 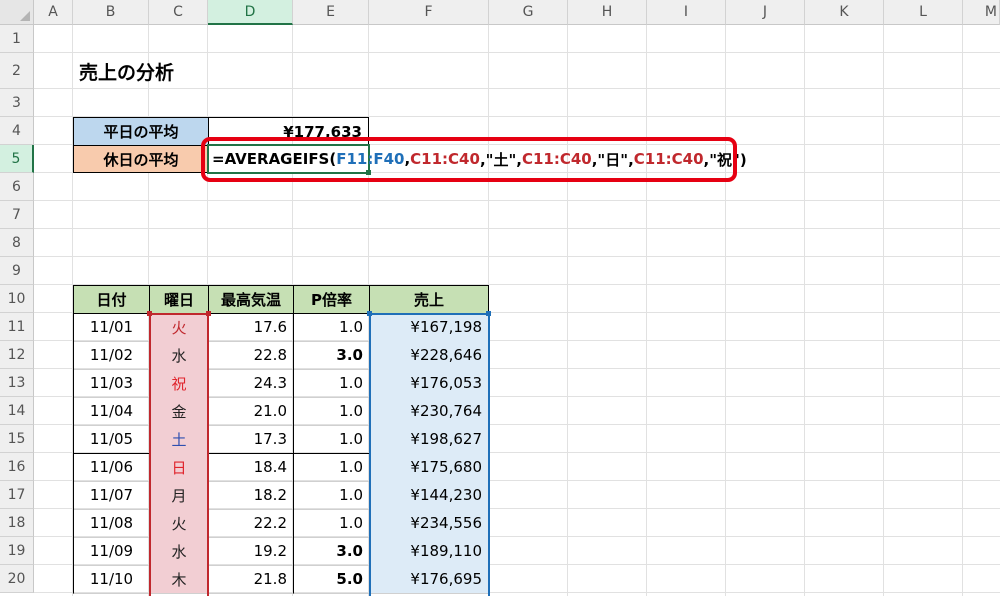 I want to click on row-header-17: 17, so click(x=17, y=495).